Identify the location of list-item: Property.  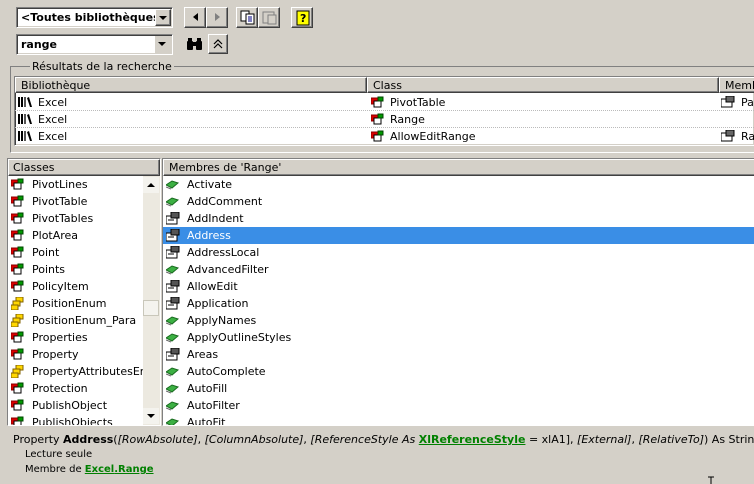
(75, 354).